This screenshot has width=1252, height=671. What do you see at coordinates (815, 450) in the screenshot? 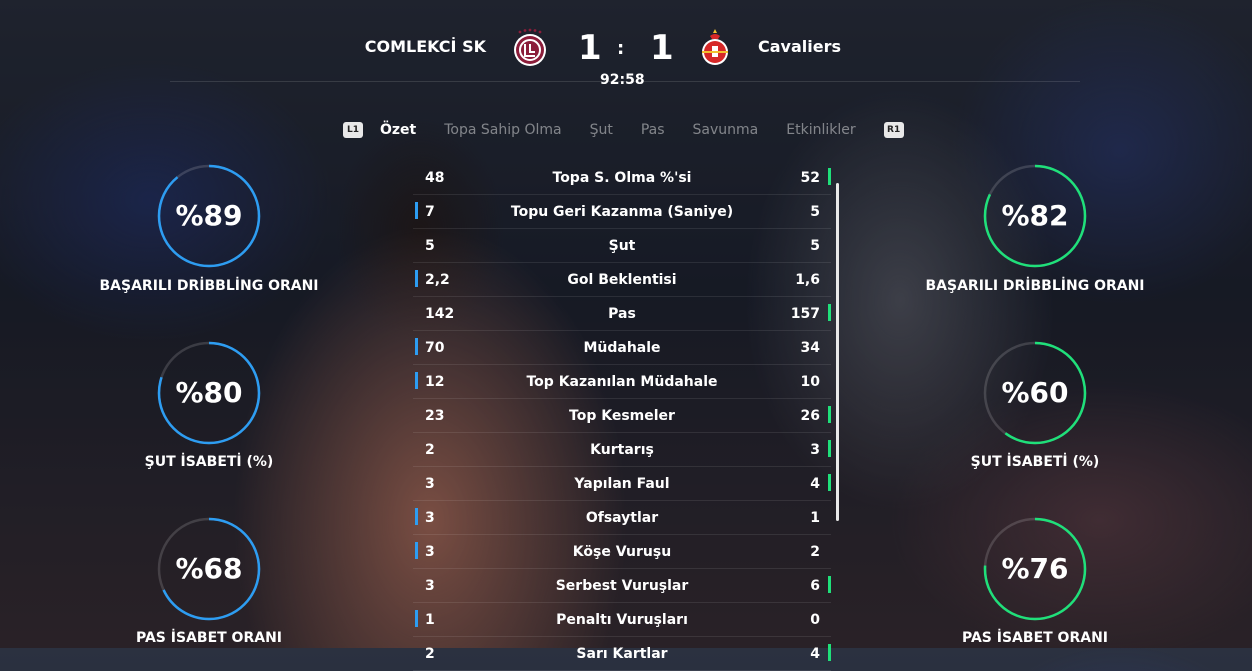
I see `stat-away-value: 3` at bounding box center [815, 450].